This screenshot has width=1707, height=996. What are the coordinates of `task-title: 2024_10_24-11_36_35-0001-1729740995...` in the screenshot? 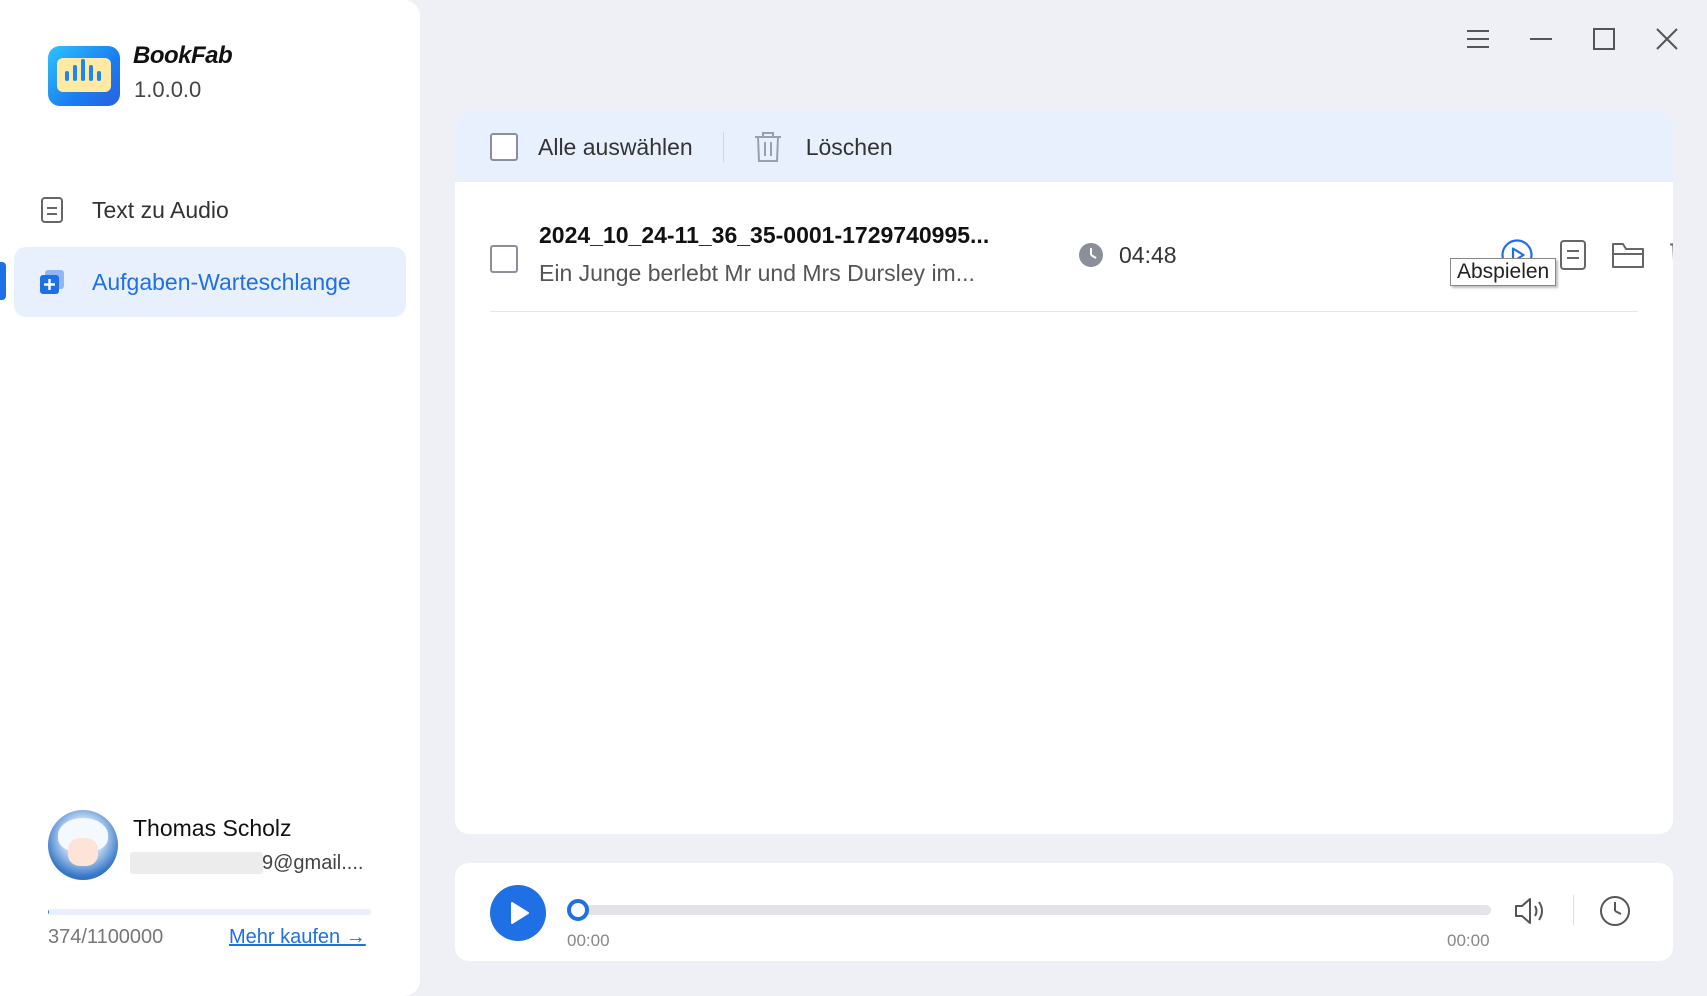 It's located at (764, 235).